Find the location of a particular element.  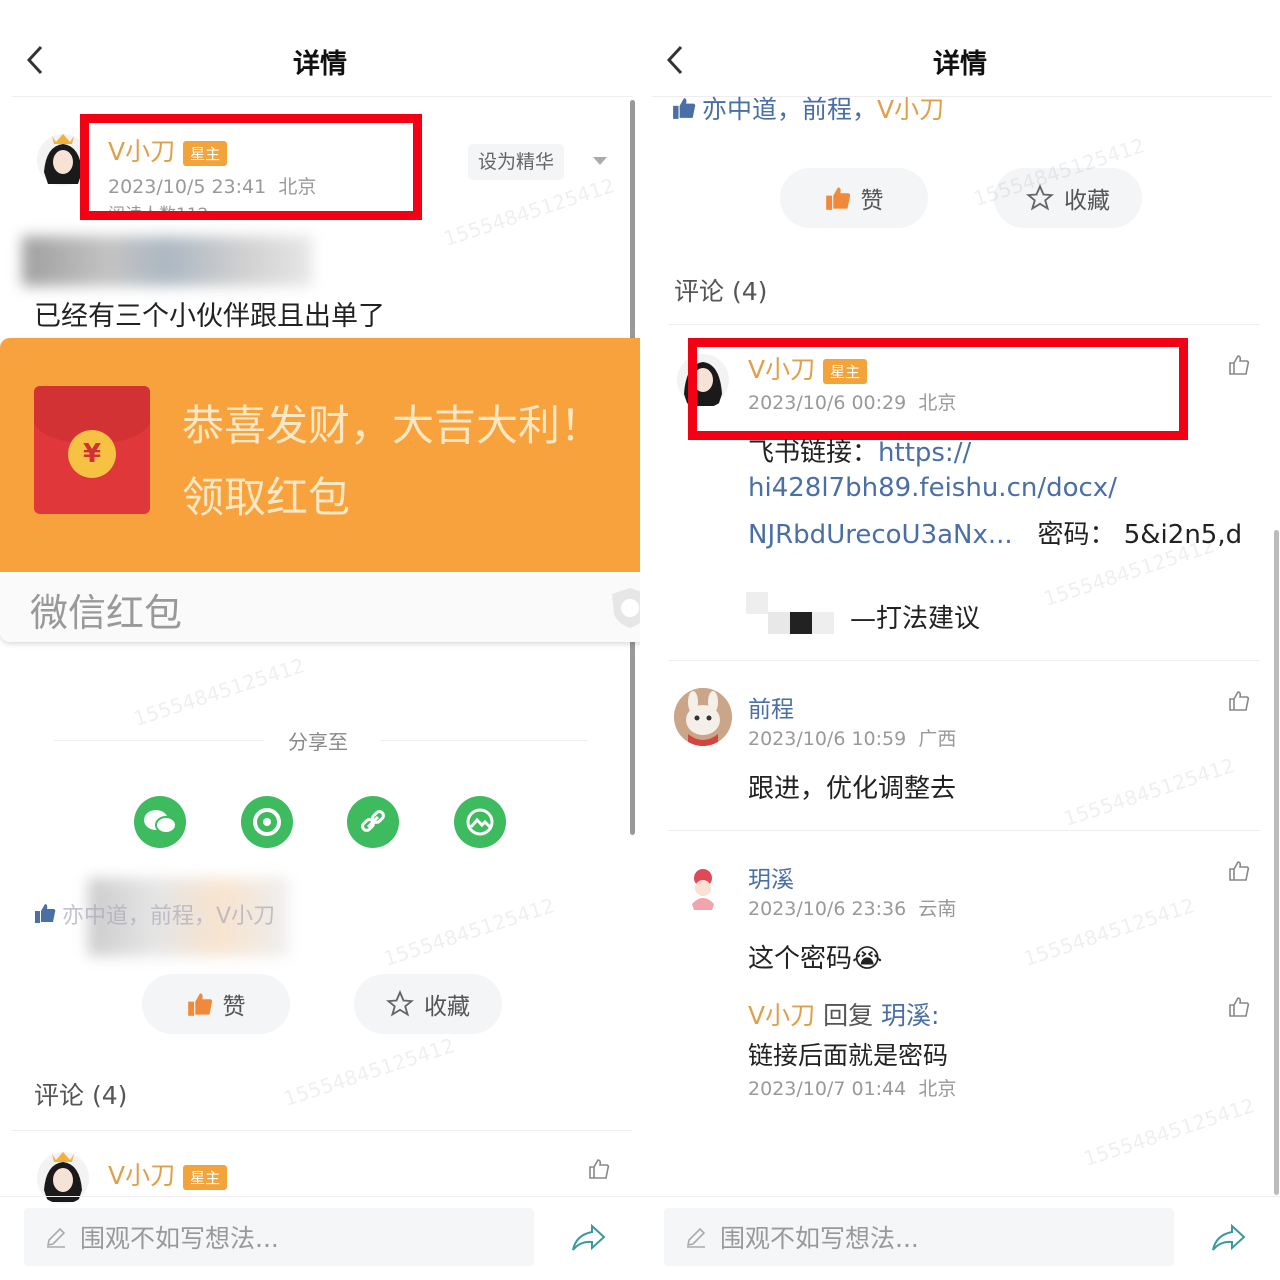

scrollbar is located at coordinates (1276, 862).